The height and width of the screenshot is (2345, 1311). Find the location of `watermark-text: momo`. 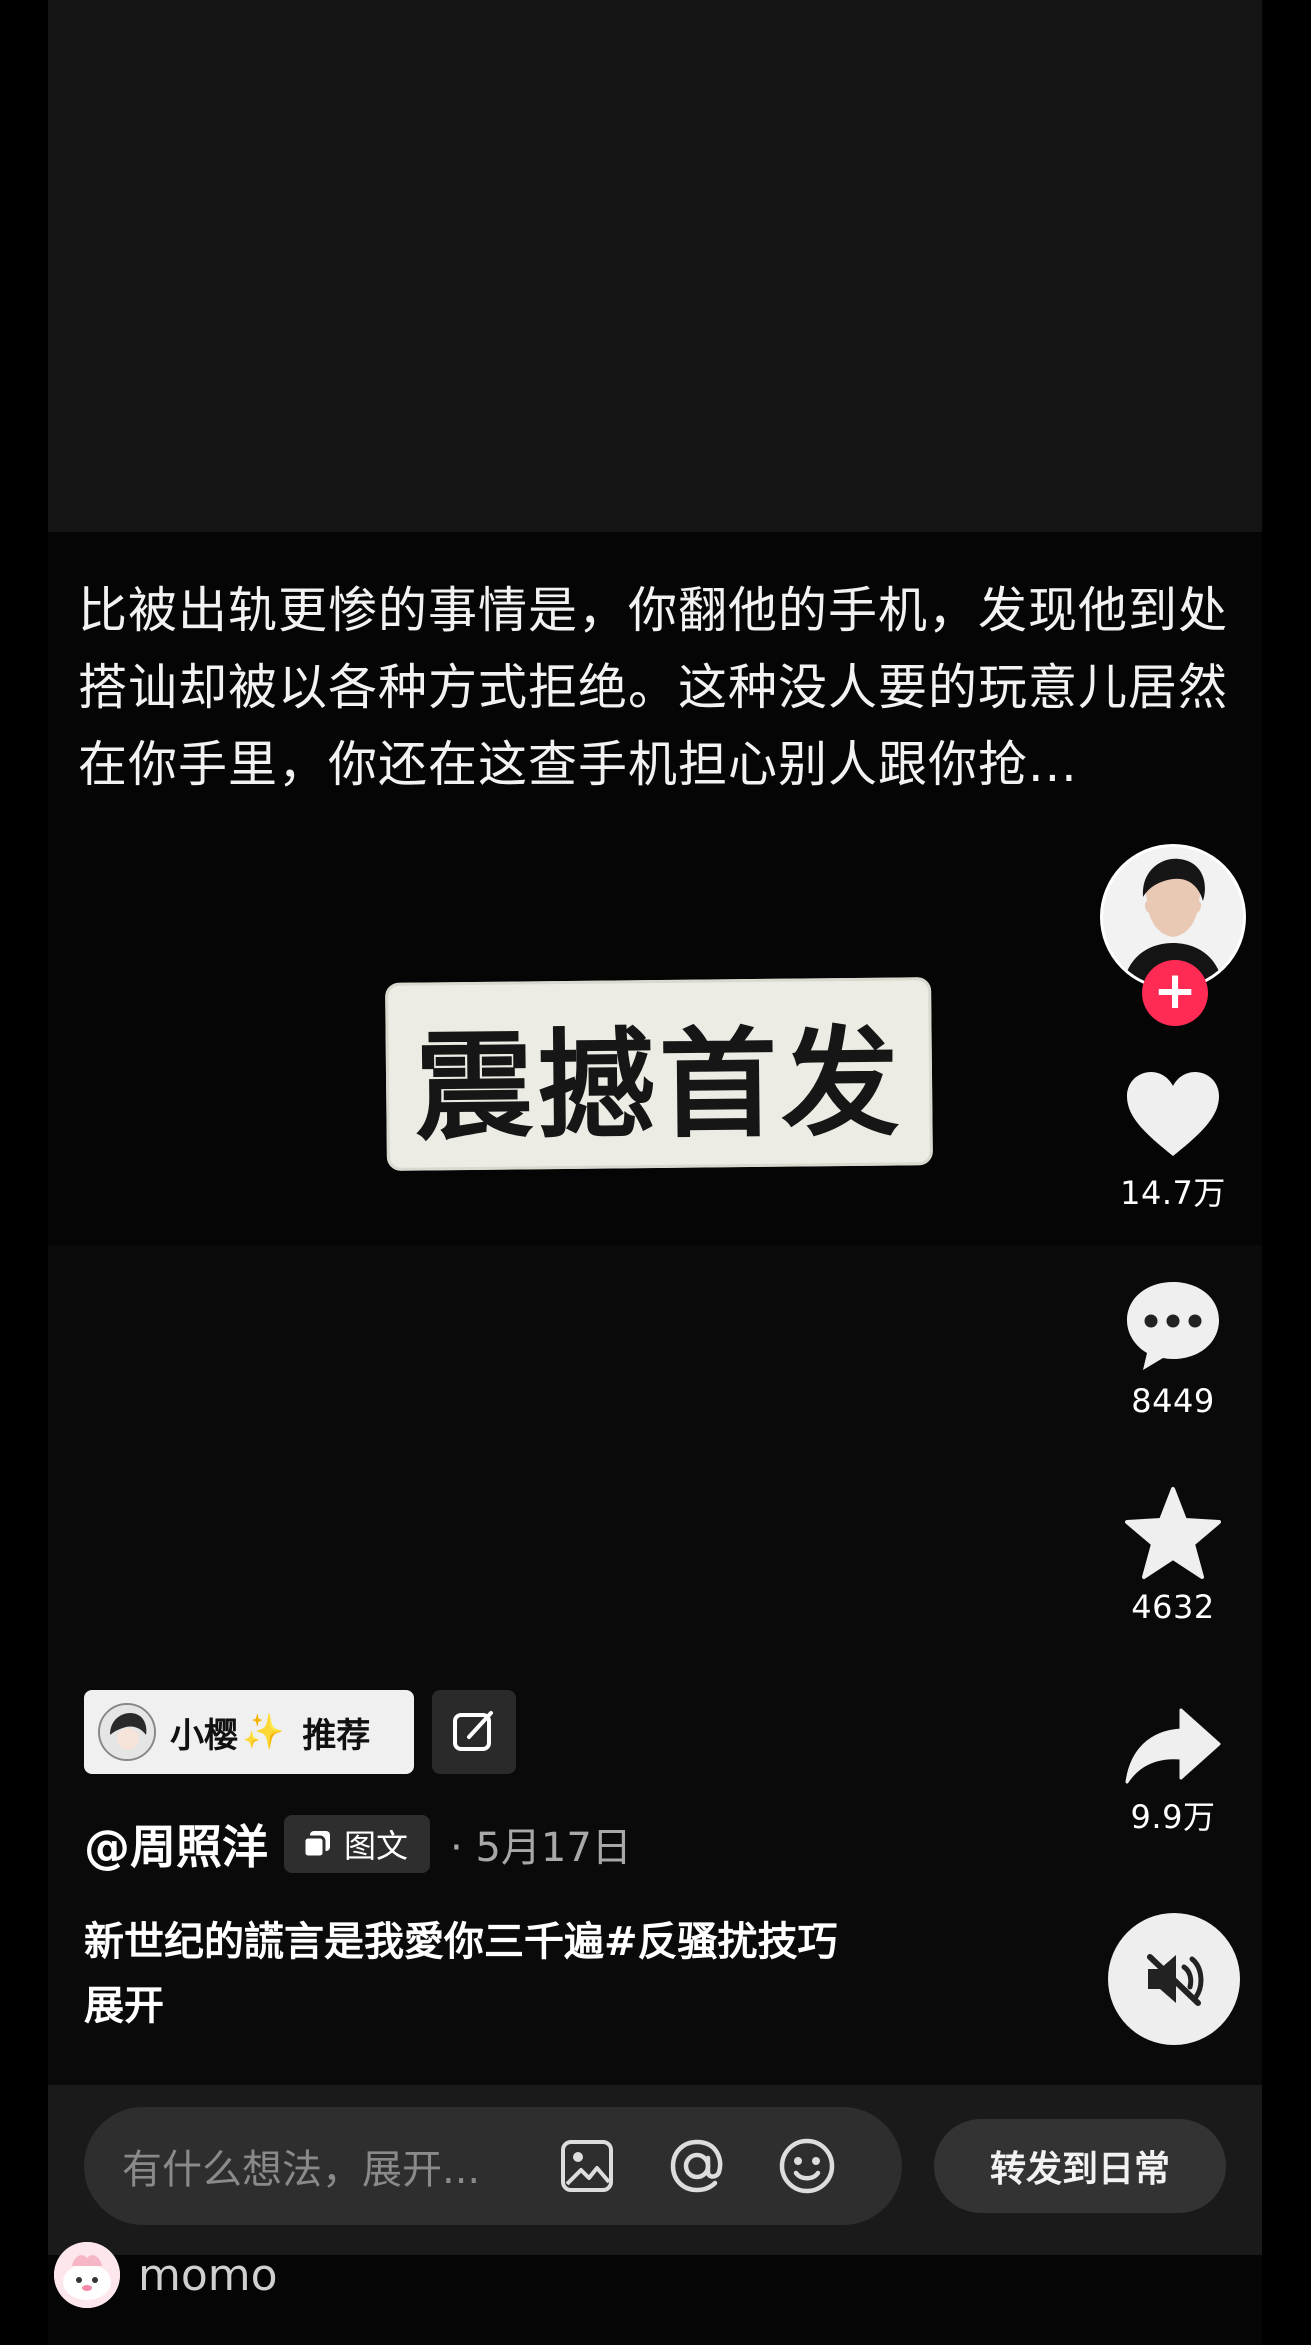

watermark-text: momo is located at coordinates (208, 2275).